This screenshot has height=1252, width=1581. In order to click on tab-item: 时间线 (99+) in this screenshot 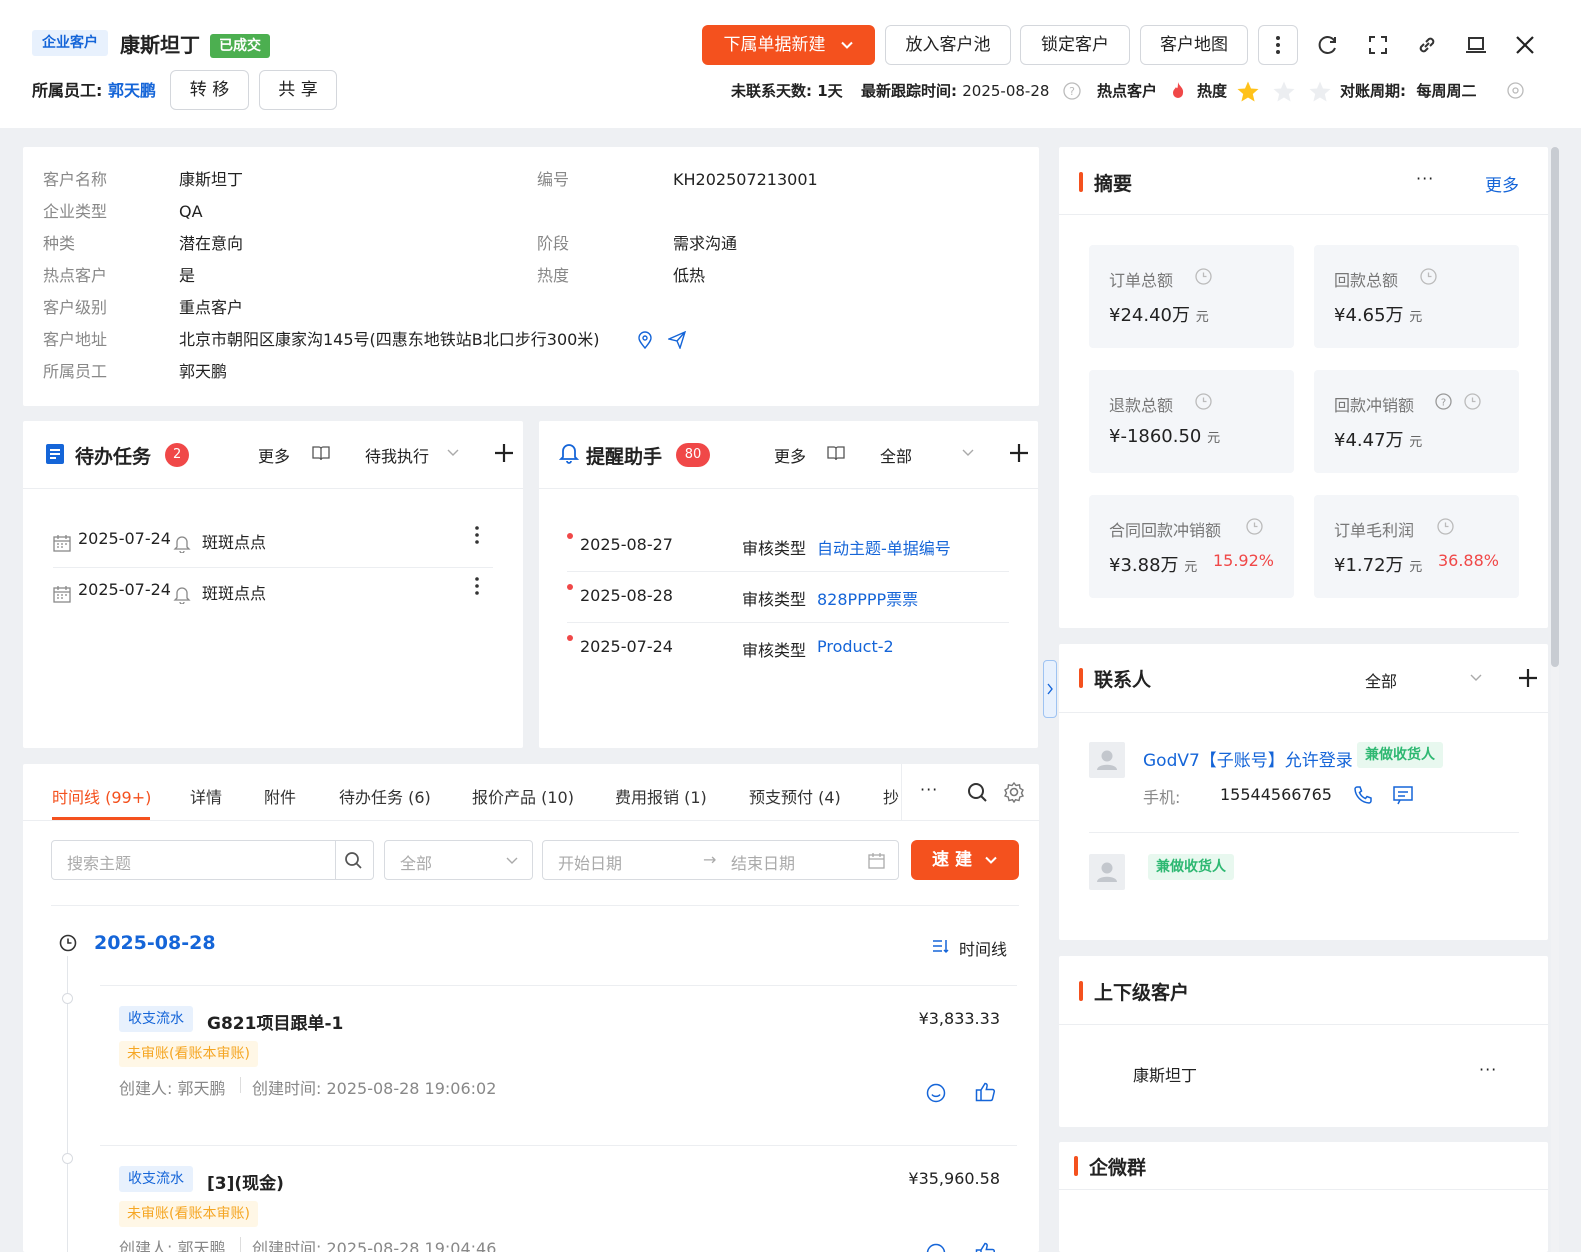, I will do `click(101, 796)`.